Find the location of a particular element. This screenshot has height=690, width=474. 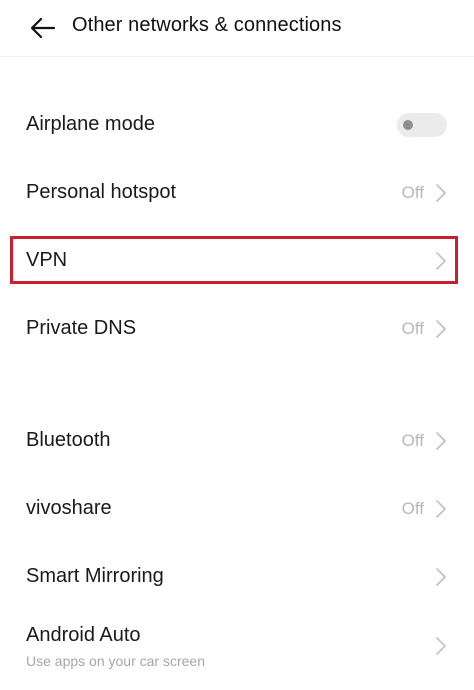

header-divider is located at coordinates (237, 56).